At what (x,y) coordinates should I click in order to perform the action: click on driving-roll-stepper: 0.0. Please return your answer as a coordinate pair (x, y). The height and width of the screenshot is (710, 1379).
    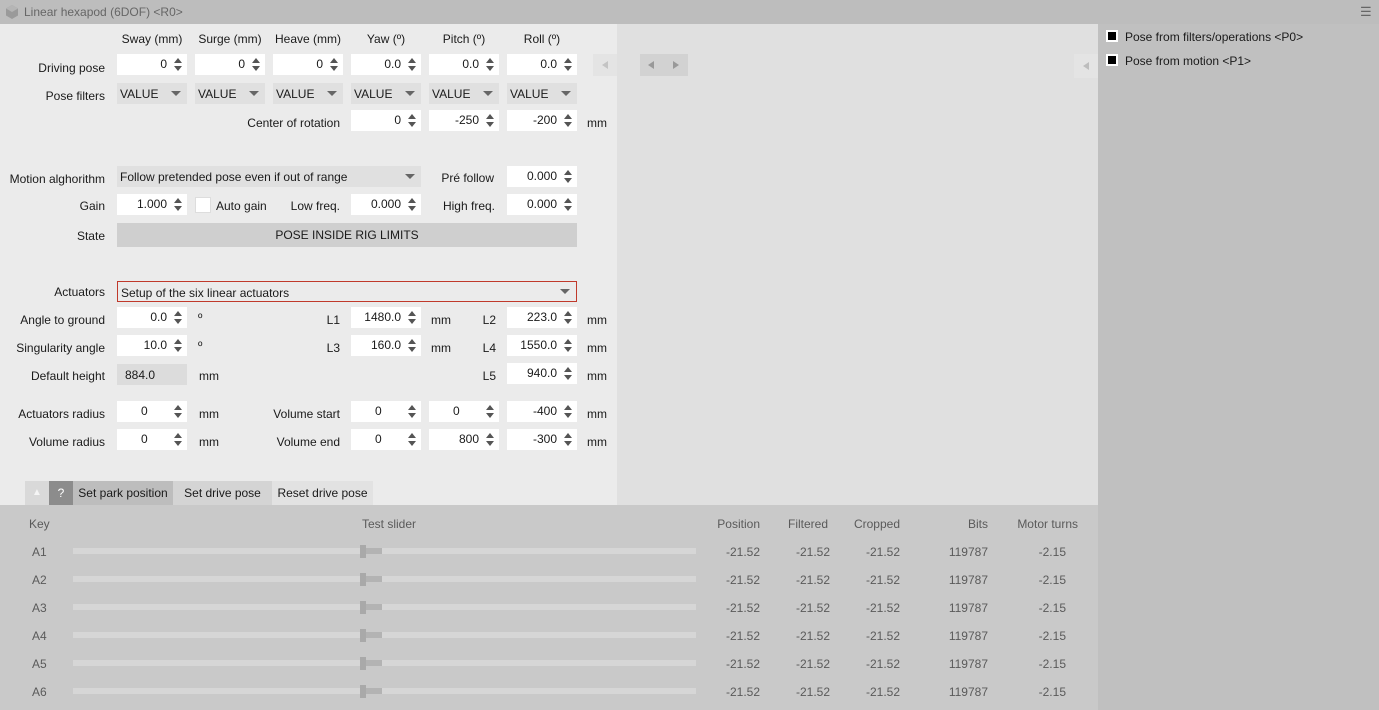
    Looking at the image, I should click on (542, 64).